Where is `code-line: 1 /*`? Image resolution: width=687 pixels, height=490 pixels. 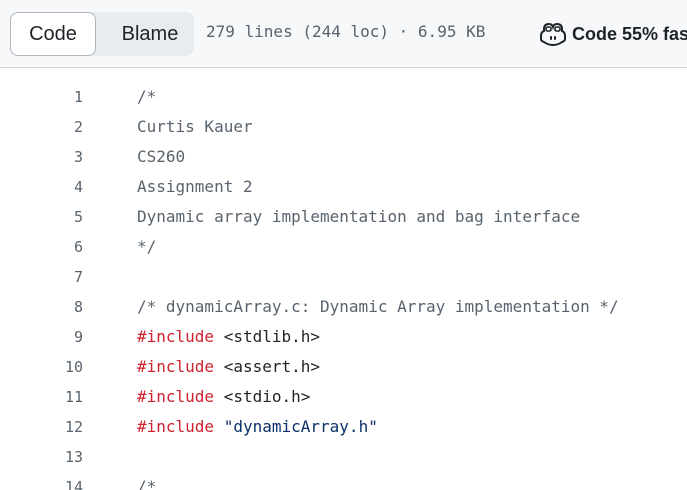 code-line: 1 /* is located at coordinates (343, 97).